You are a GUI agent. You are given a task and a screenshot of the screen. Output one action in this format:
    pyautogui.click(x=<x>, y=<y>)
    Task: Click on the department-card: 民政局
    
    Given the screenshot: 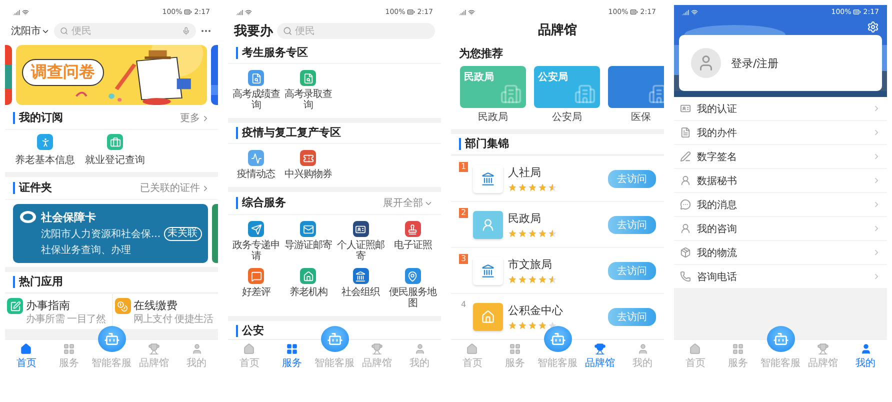 What is the action you would take?
    pyautogui.click(x=493, y=87)
    